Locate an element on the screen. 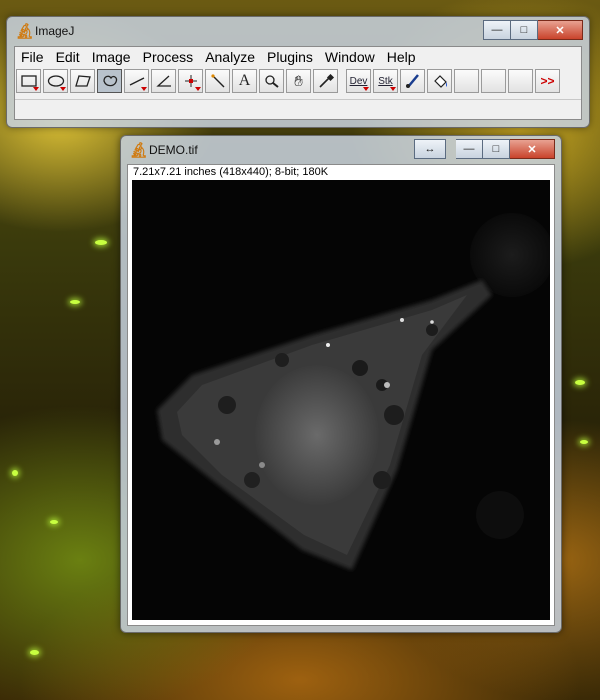 The width and height of the screenshot is (600, 700). more-tools-label: >> is located at coordinates (547, 81).